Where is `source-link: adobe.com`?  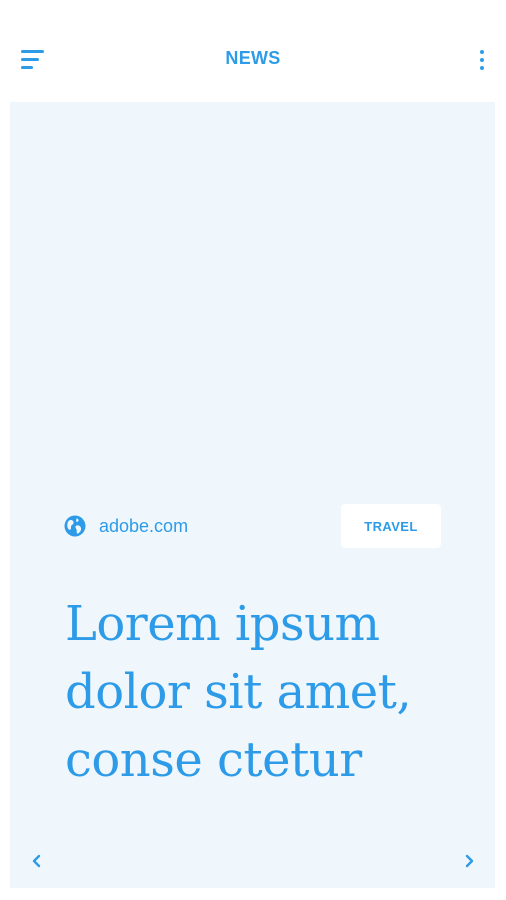 source-link: adobe.com is located at coordinates (126, 526).